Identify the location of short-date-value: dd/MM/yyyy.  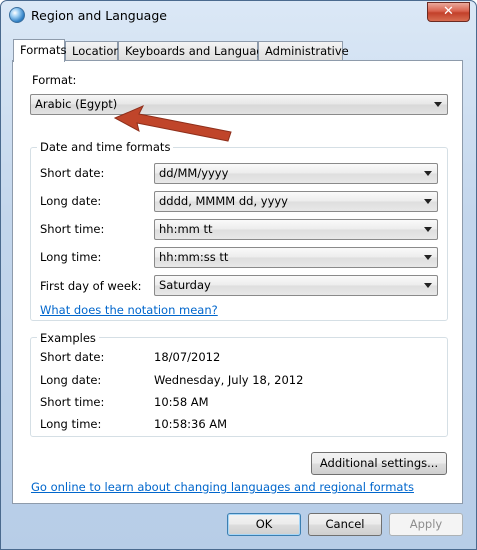
(194, 173).